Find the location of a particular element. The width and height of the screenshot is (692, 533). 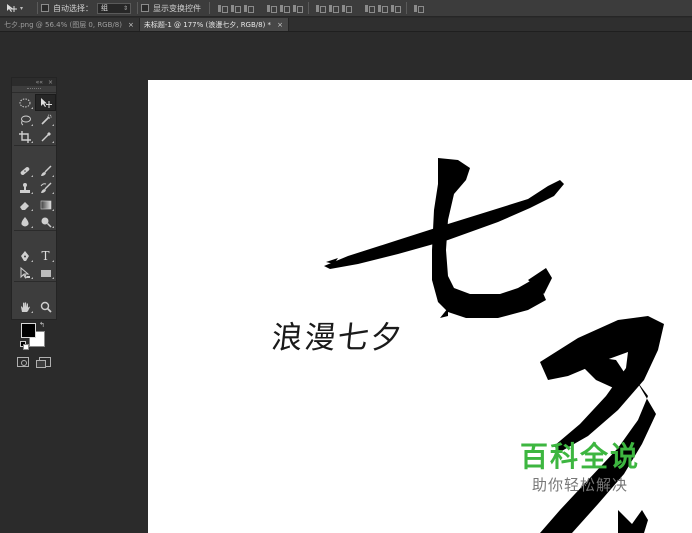

align-buttons is located at coordinates (320, 8).